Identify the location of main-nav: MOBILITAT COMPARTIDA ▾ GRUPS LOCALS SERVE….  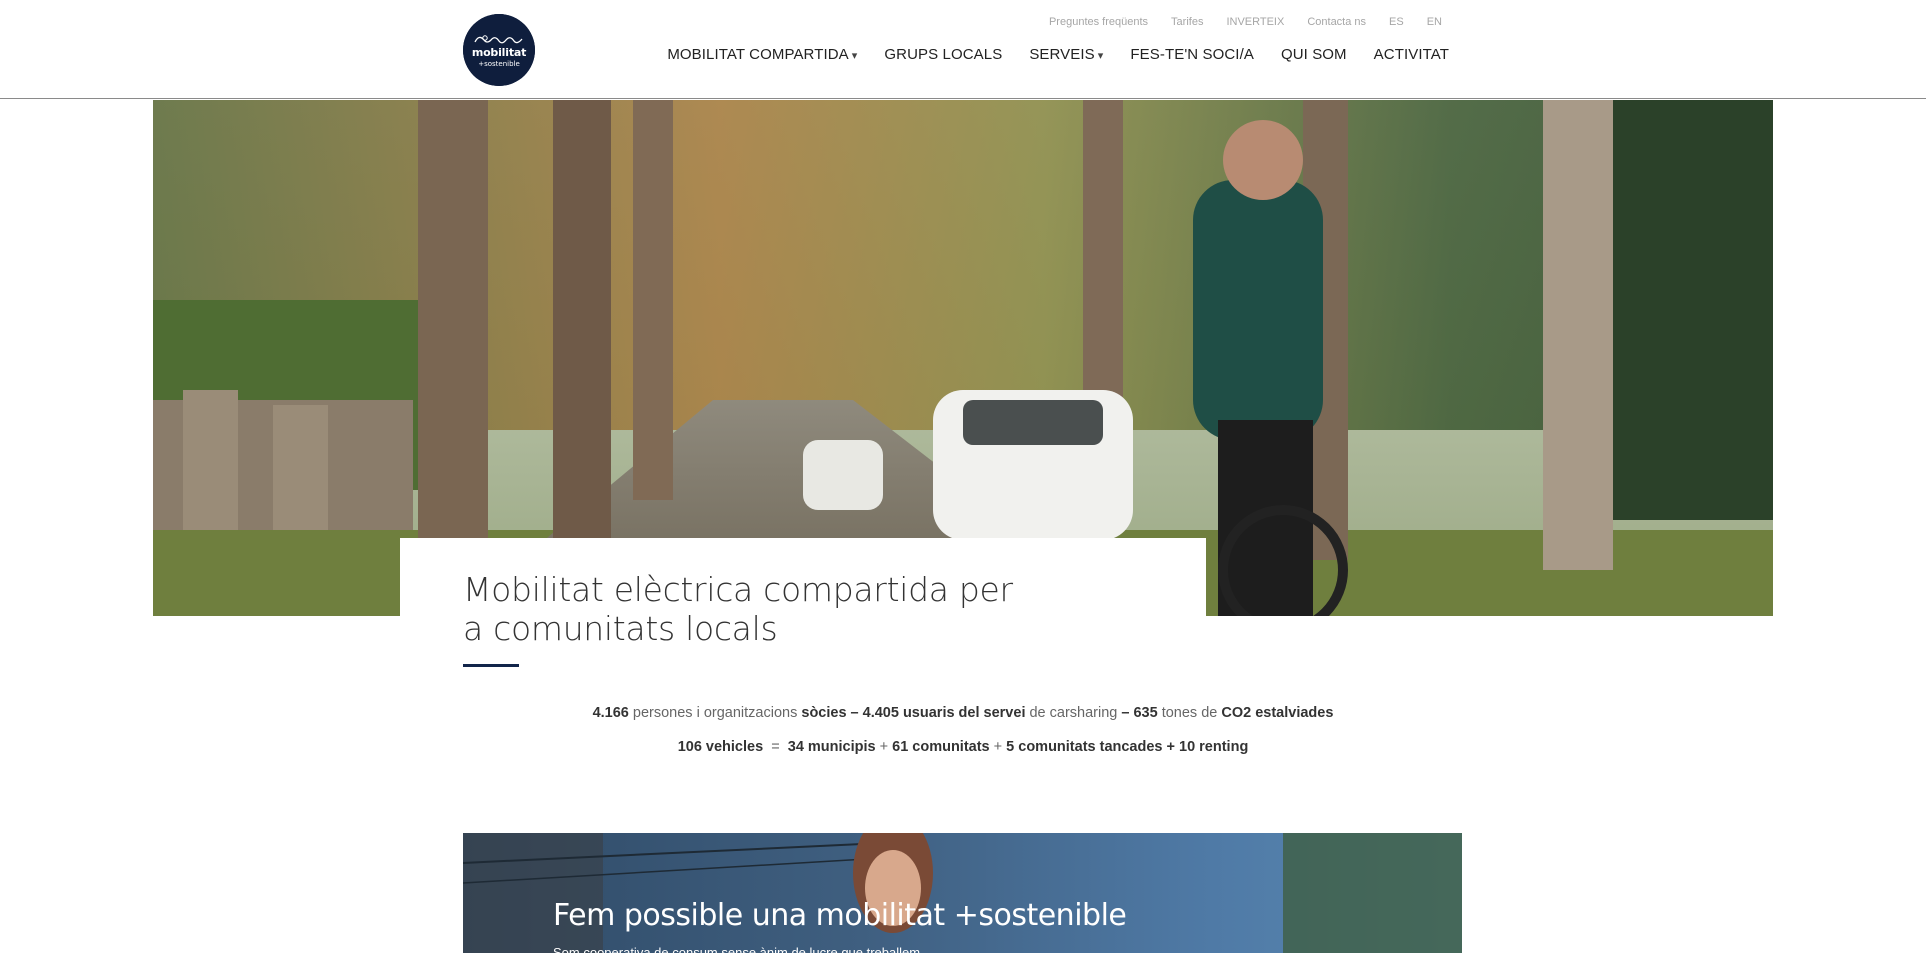
(1044, 54).